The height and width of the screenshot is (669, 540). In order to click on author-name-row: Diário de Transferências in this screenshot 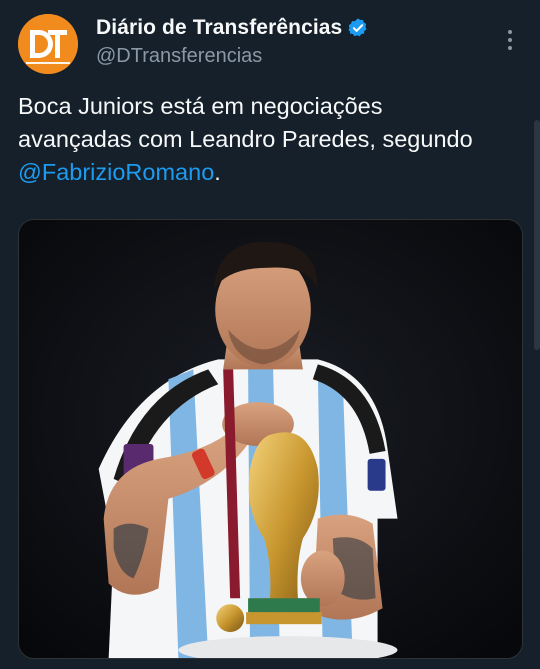, I will do `click(232, 28)`.